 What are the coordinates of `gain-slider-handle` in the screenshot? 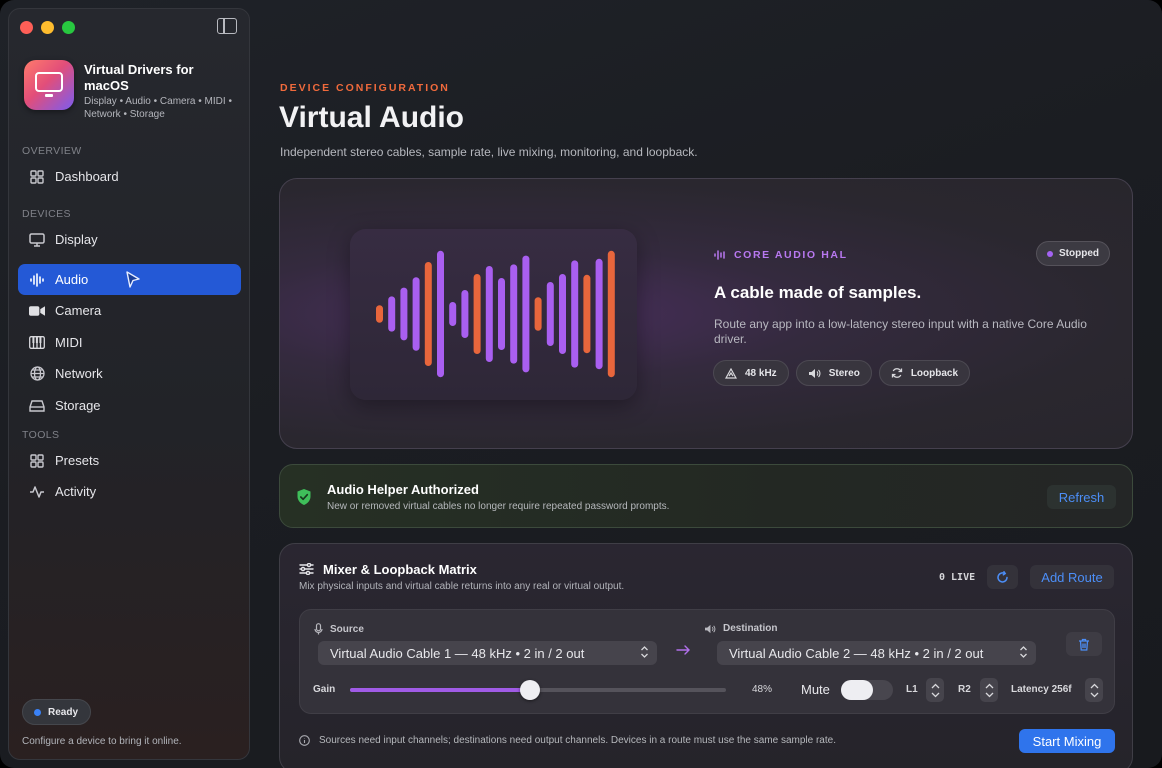 It's located at (530, 690).